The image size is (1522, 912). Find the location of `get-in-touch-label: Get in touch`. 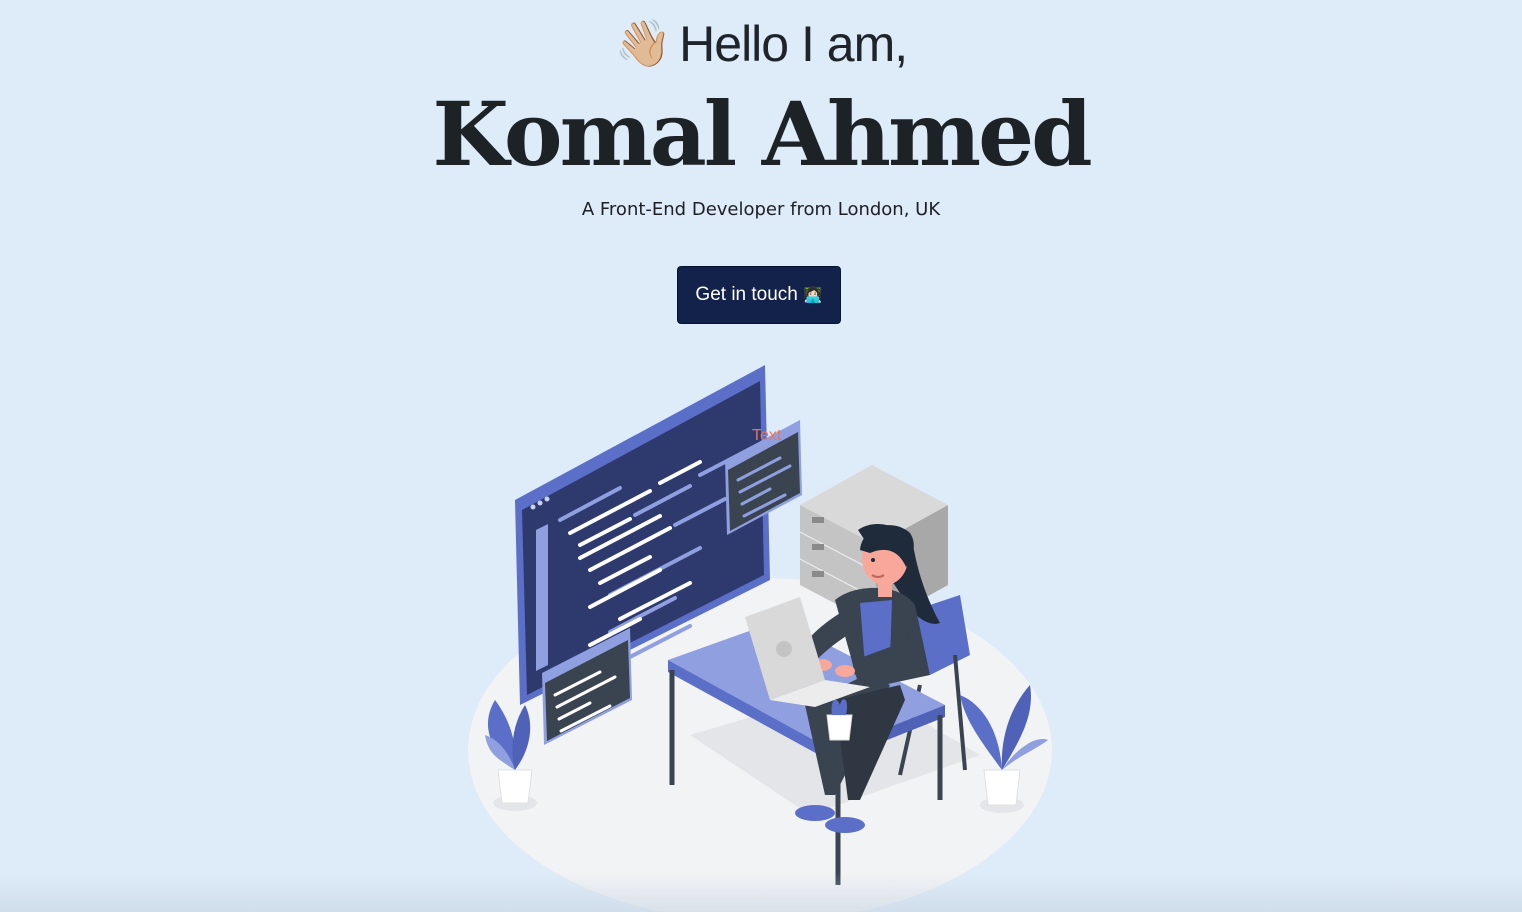

get-in-touch-label: Get in touch is located at coordinates (746, 294).